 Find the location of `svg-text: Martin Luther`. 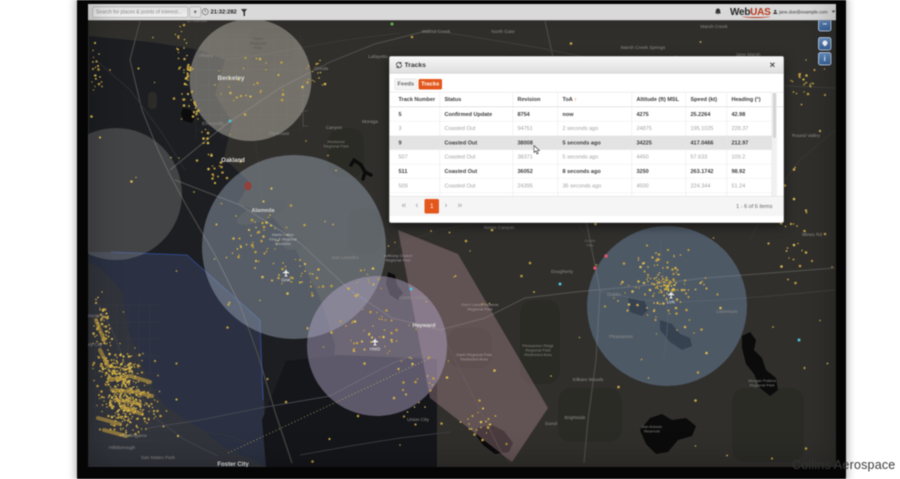

svg-text: Martin Luther is located at coordinates (283, 235).